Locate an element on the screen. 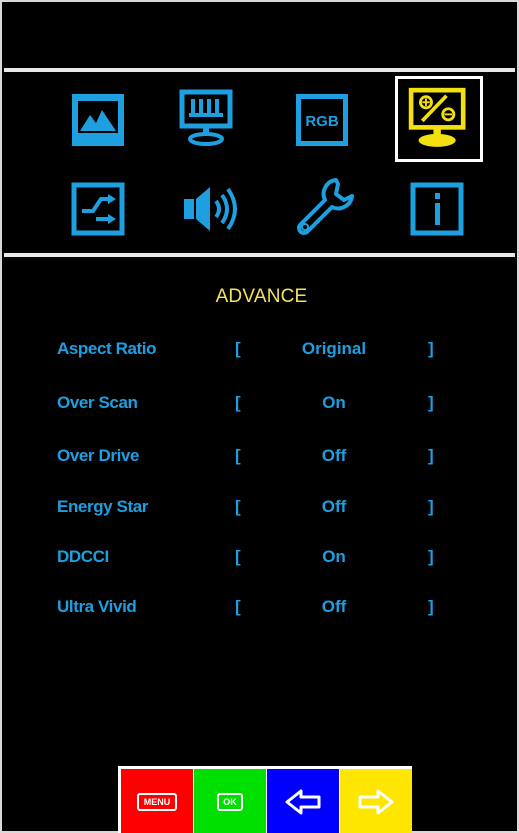 This screenshot has width=519, height=833. arrow-left-icon is located at coordinates (303, 802).